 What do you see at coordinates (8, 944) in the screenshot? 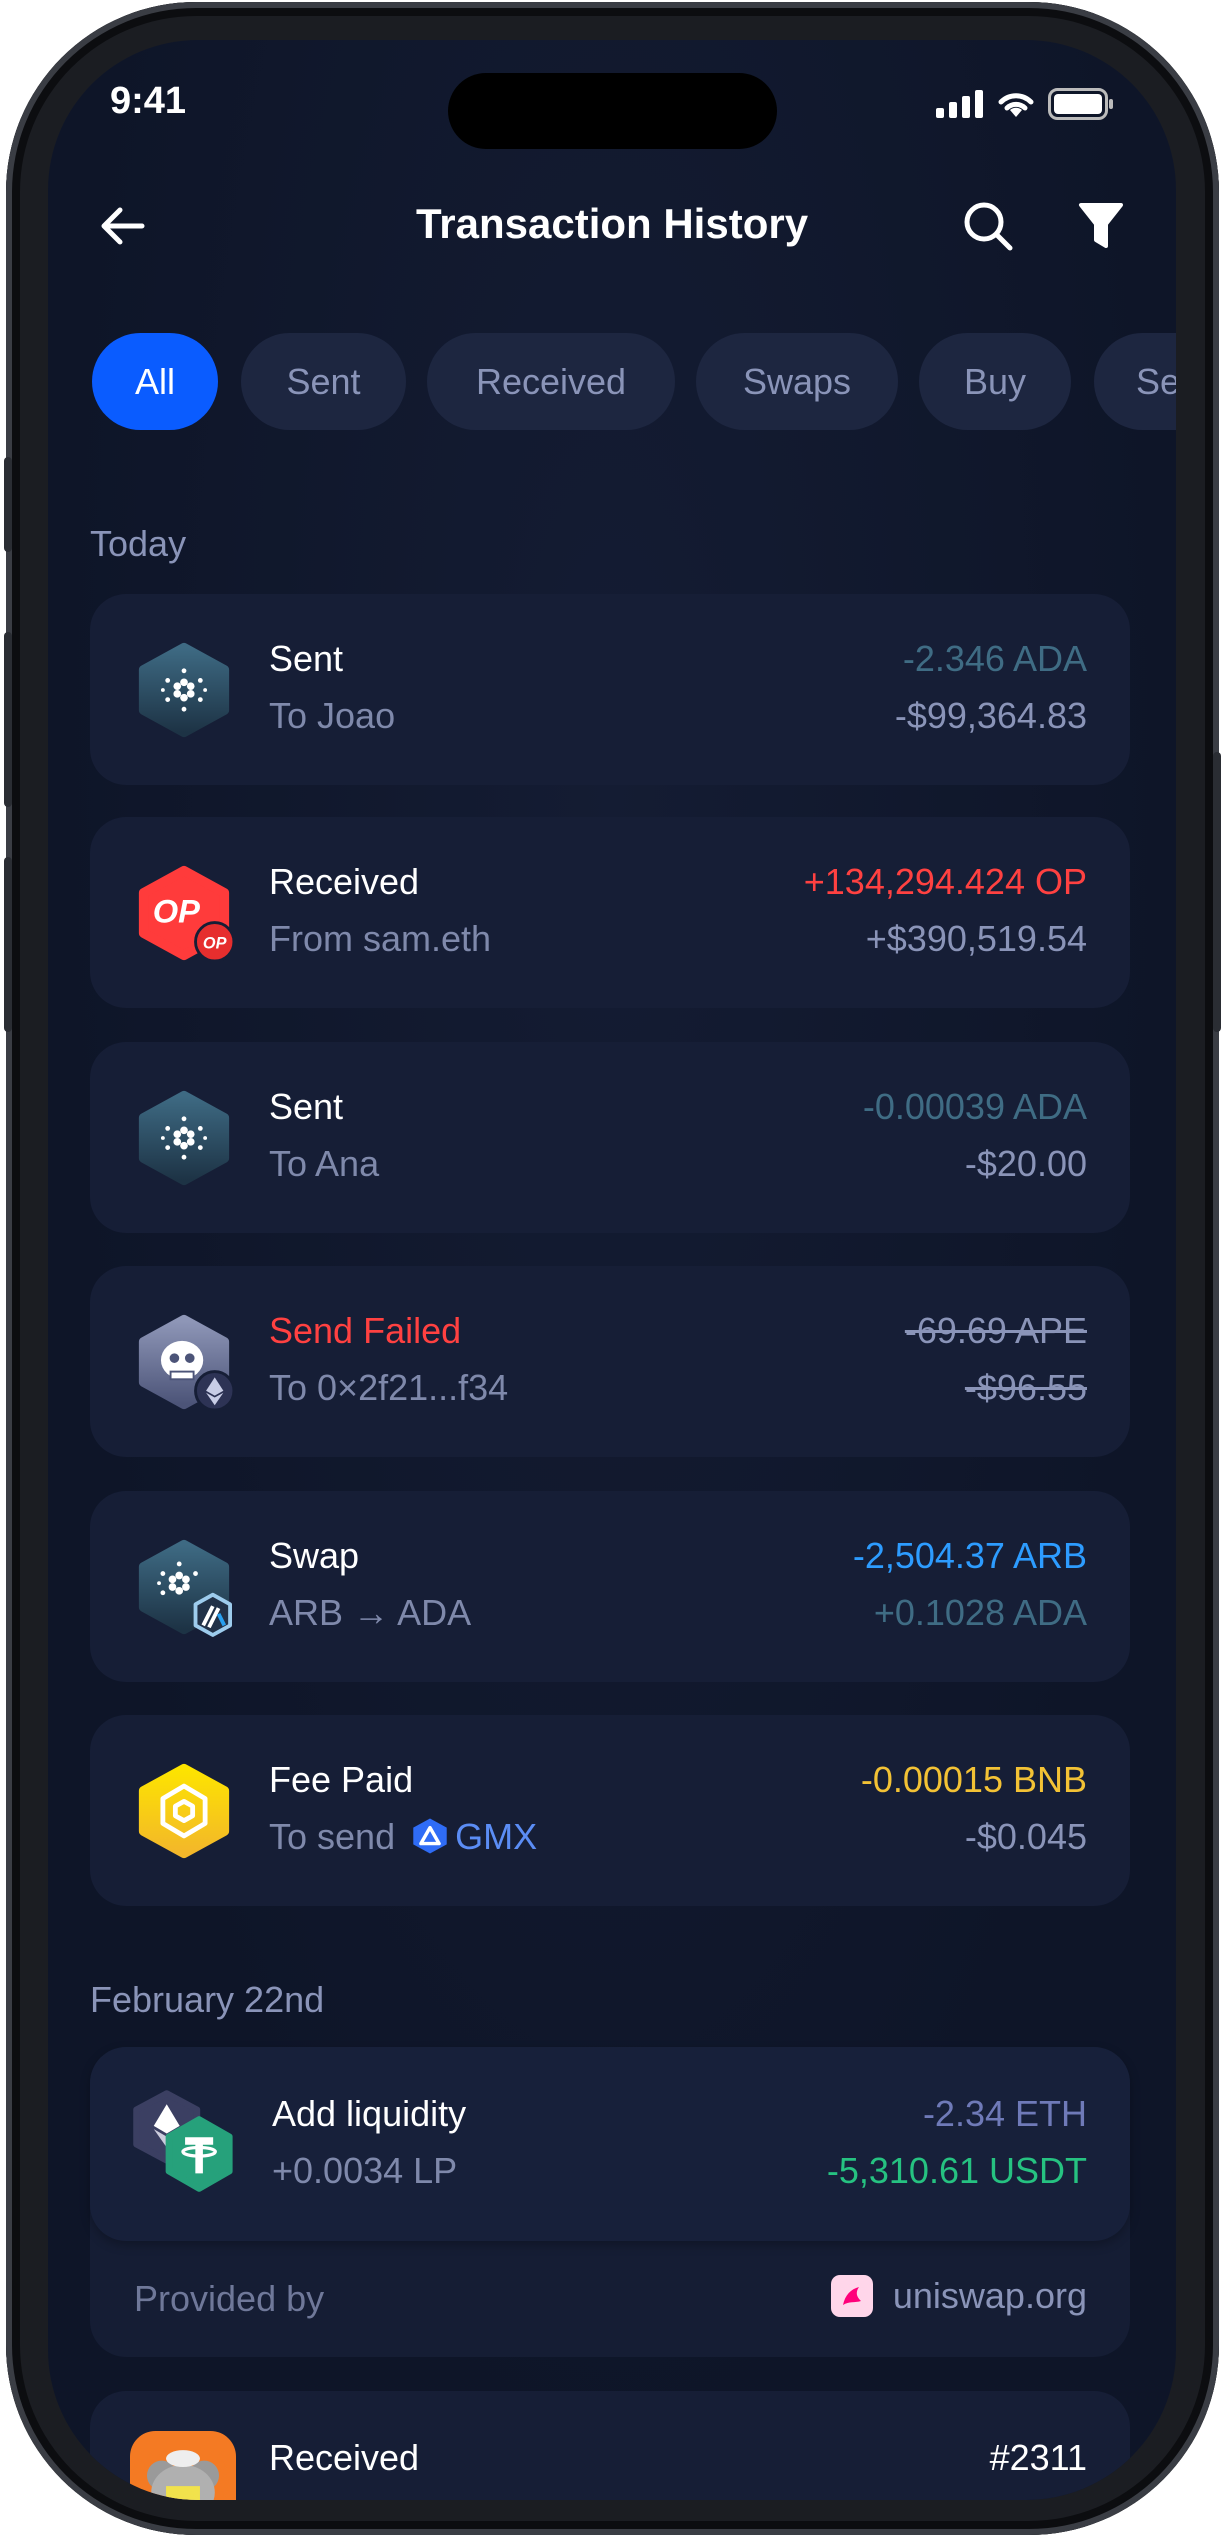
I see `volume-down-button` at bounding box center [8, 944].